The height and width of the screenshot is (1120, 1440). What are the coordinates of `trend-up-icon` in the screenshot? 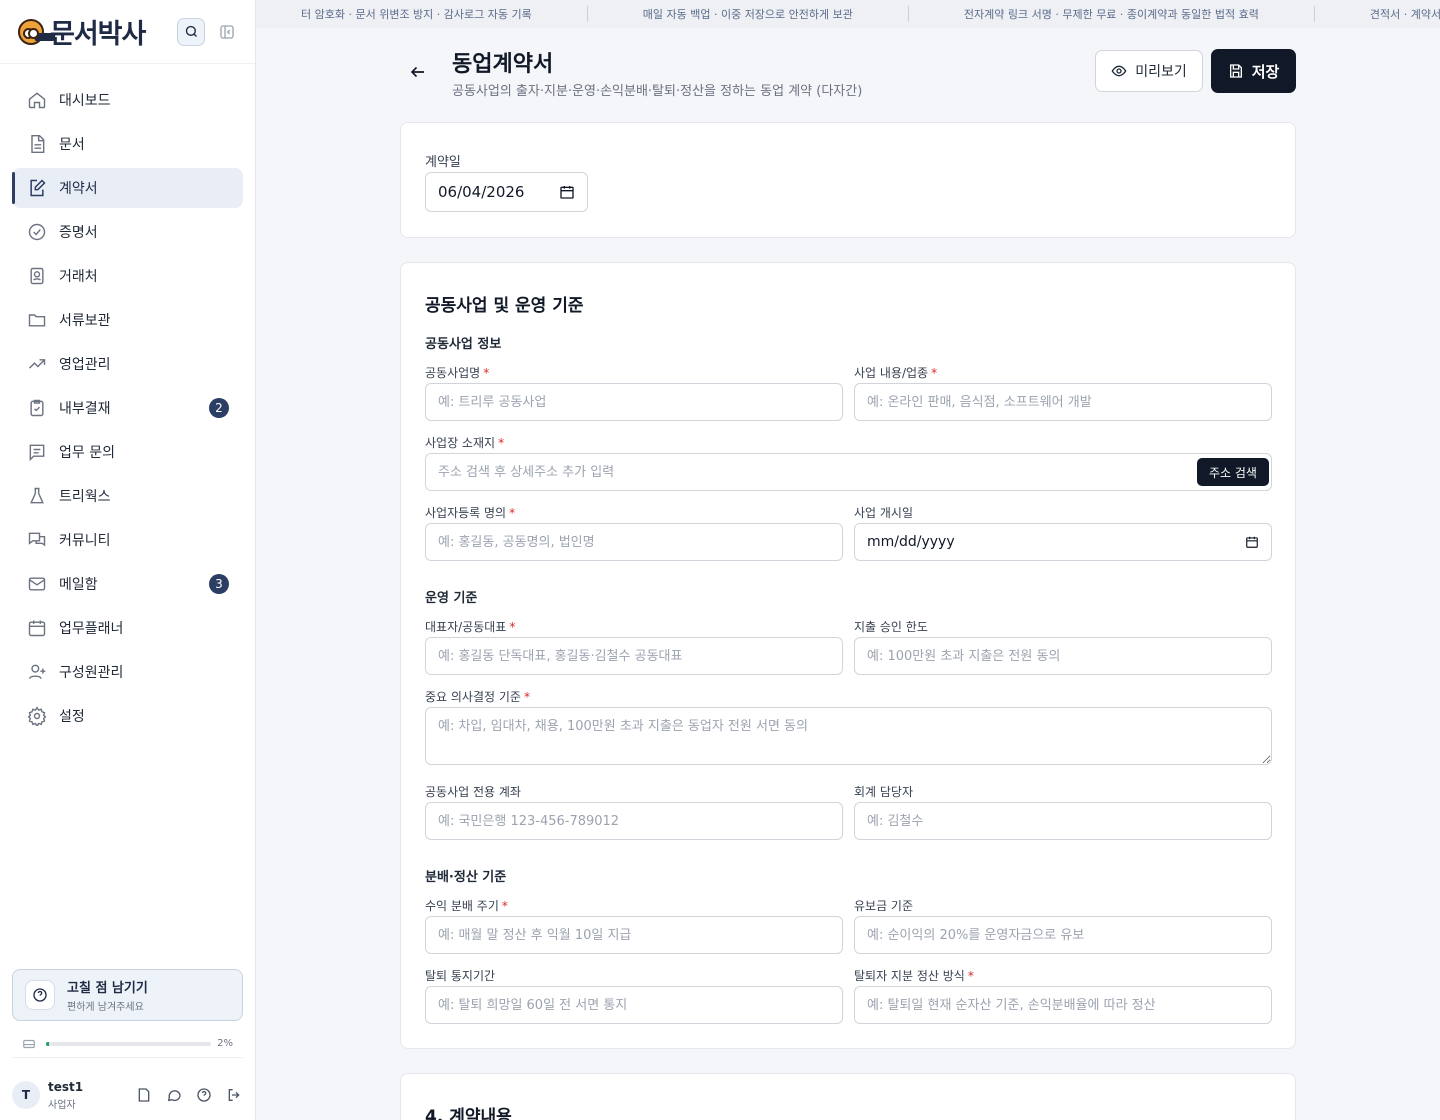 It's located at (37, 364).